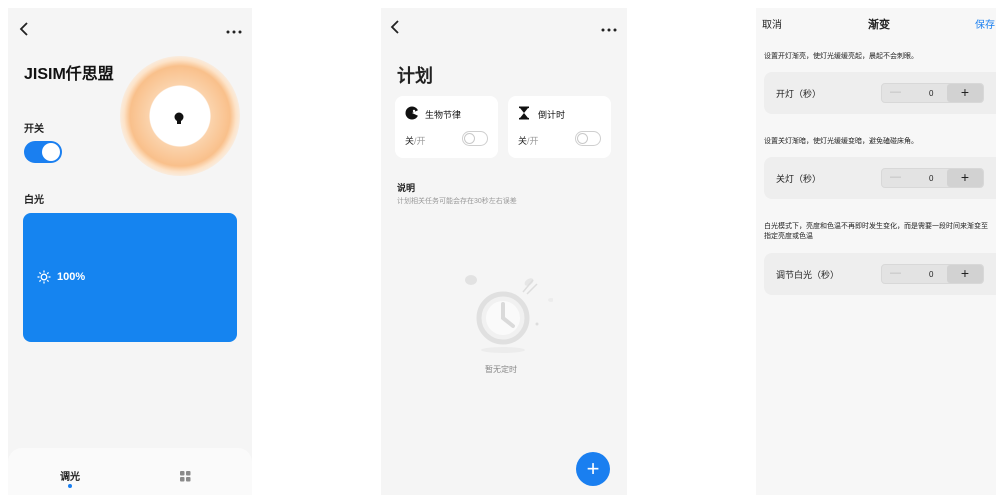 Image resolution: width=996 pixels, height=495 pixels. What do you see at coordinates (799, 179) in the screenshot?
I see `fade-off-label: 关灯（秒）` at bounding box center [799, 179].